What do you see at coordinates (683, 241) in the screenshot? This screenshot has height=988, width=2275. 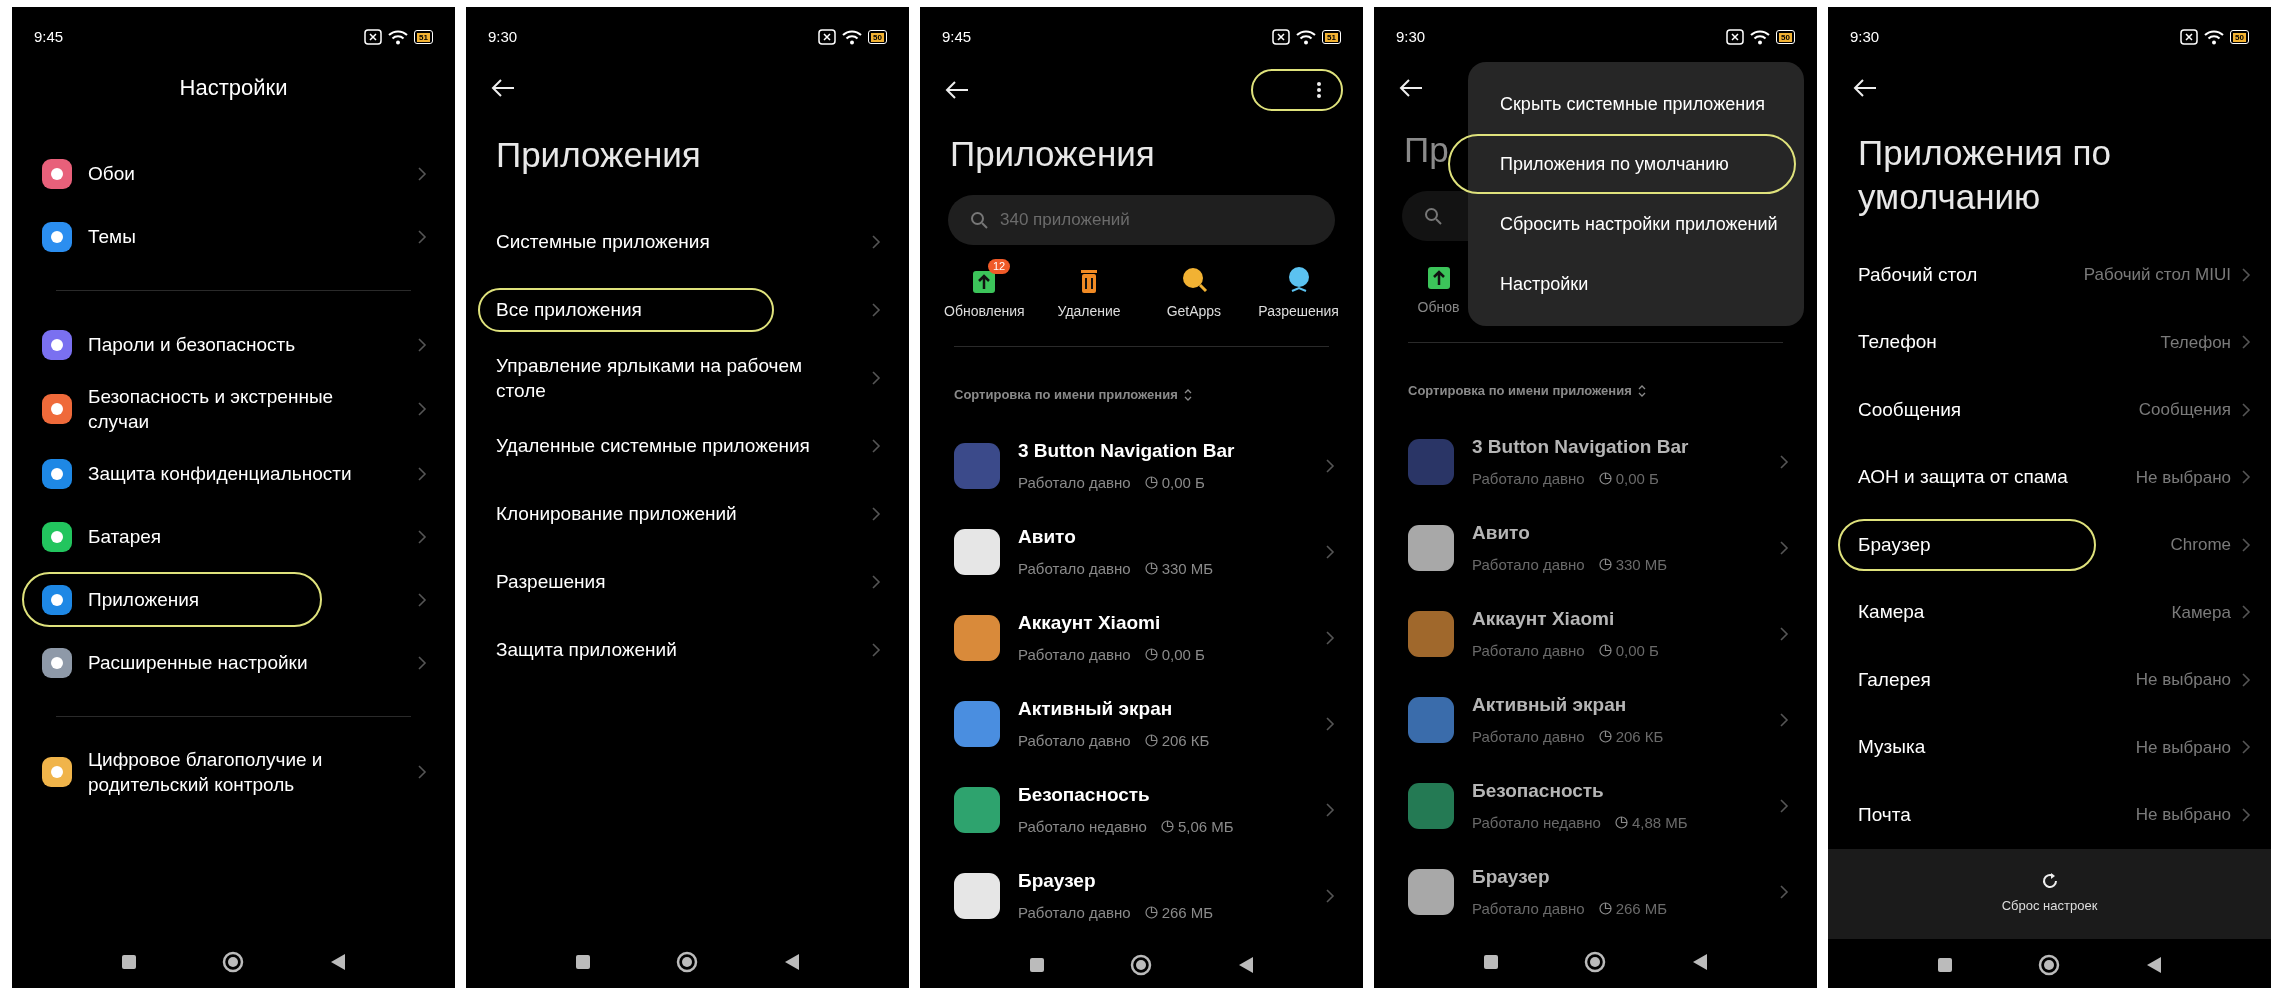 I see `menu-item: Системные приложения` at bounding box center [683, 241].